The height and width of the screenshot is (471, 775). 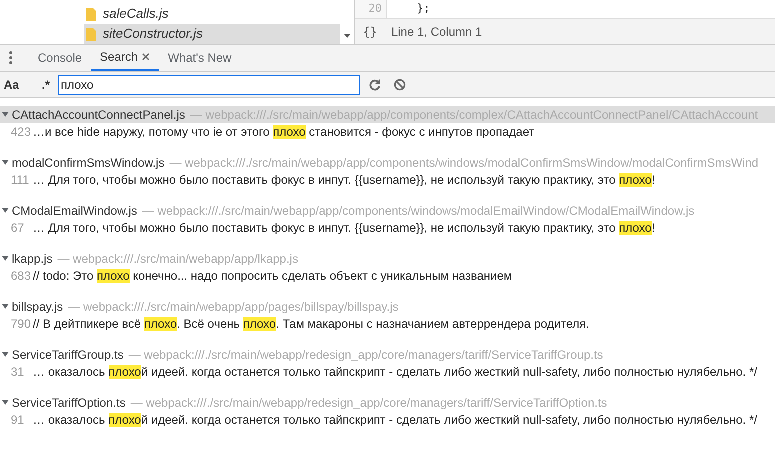 I want to click on search-result-line: 790 // В дейтпикере всё плохо. Всё очень плохо. Там макароны с назначанием автеррендера родителя., so click(x=387, y=323).